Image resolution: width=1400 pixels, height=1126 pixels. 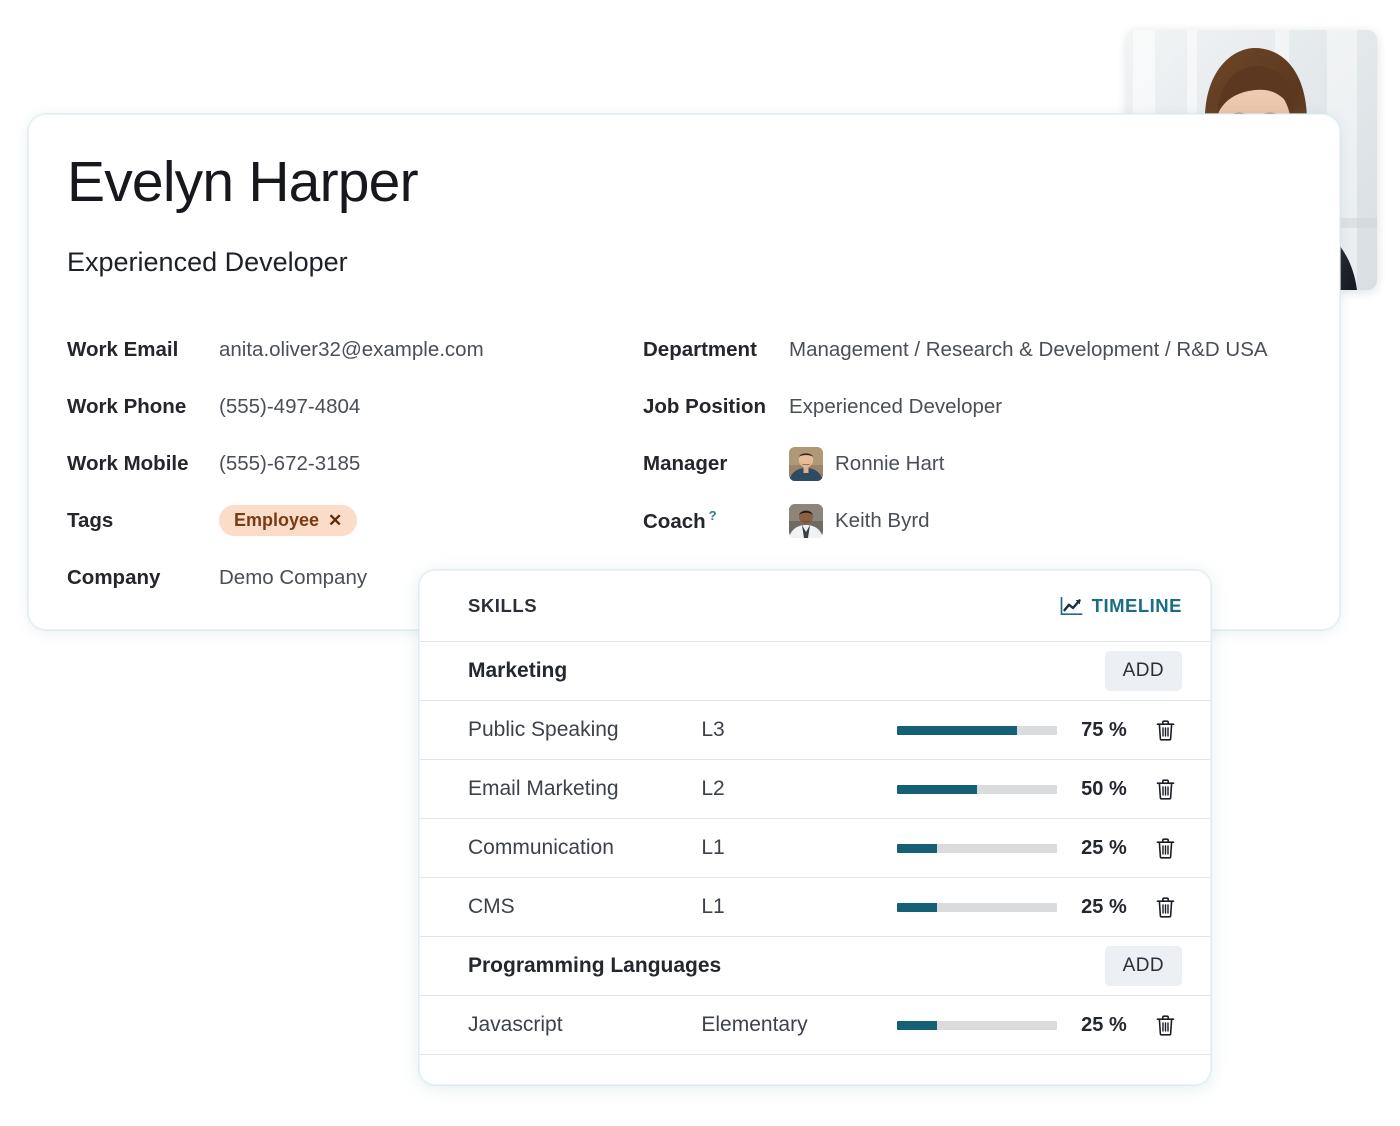 What do you see at coordinates (1104, 788) in the screenshot?
I see `skill-percent: 50 %` at bounding box center [1104, 788].